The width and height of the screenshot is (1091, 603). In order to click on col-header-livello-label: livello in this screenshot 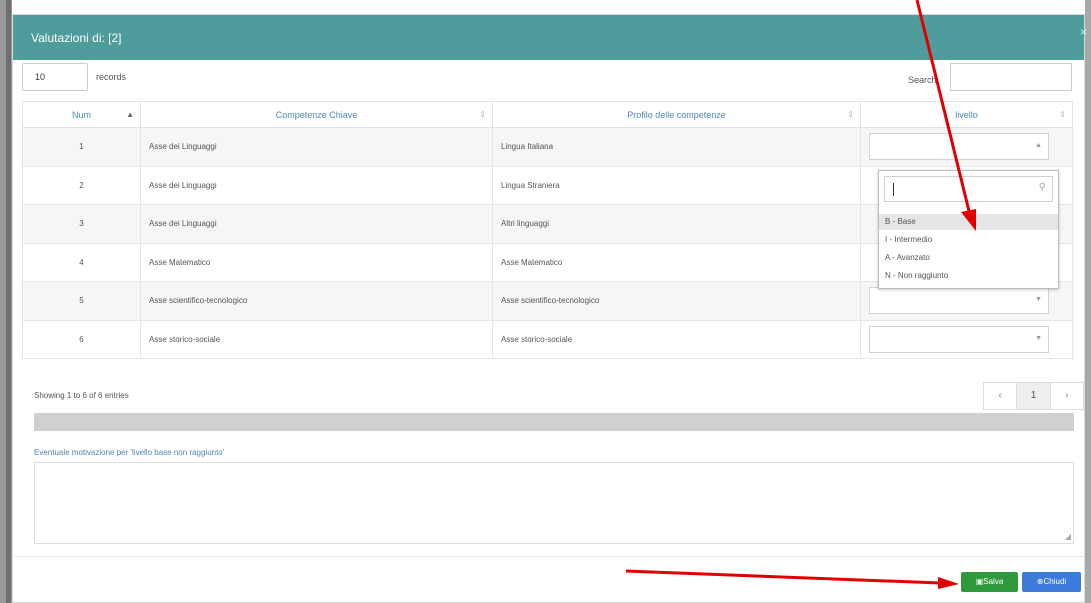, I will do `click(966, 114)`.